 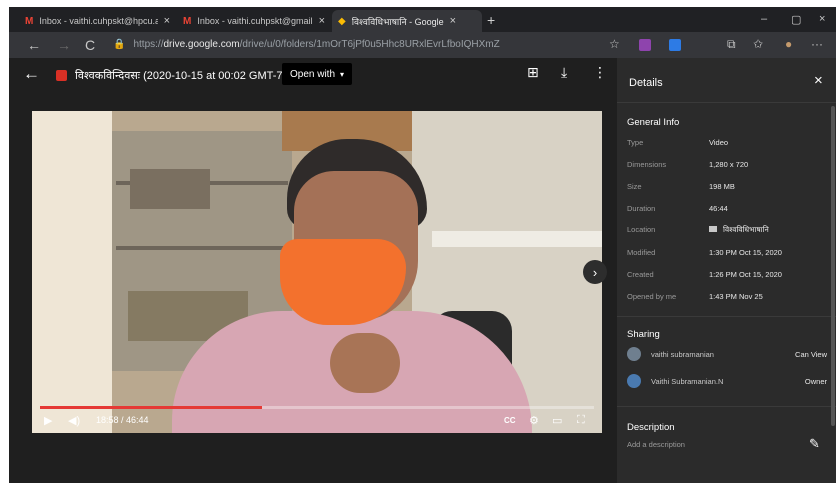 I want to click on info-key: Duration, so click(x=641, y=208).